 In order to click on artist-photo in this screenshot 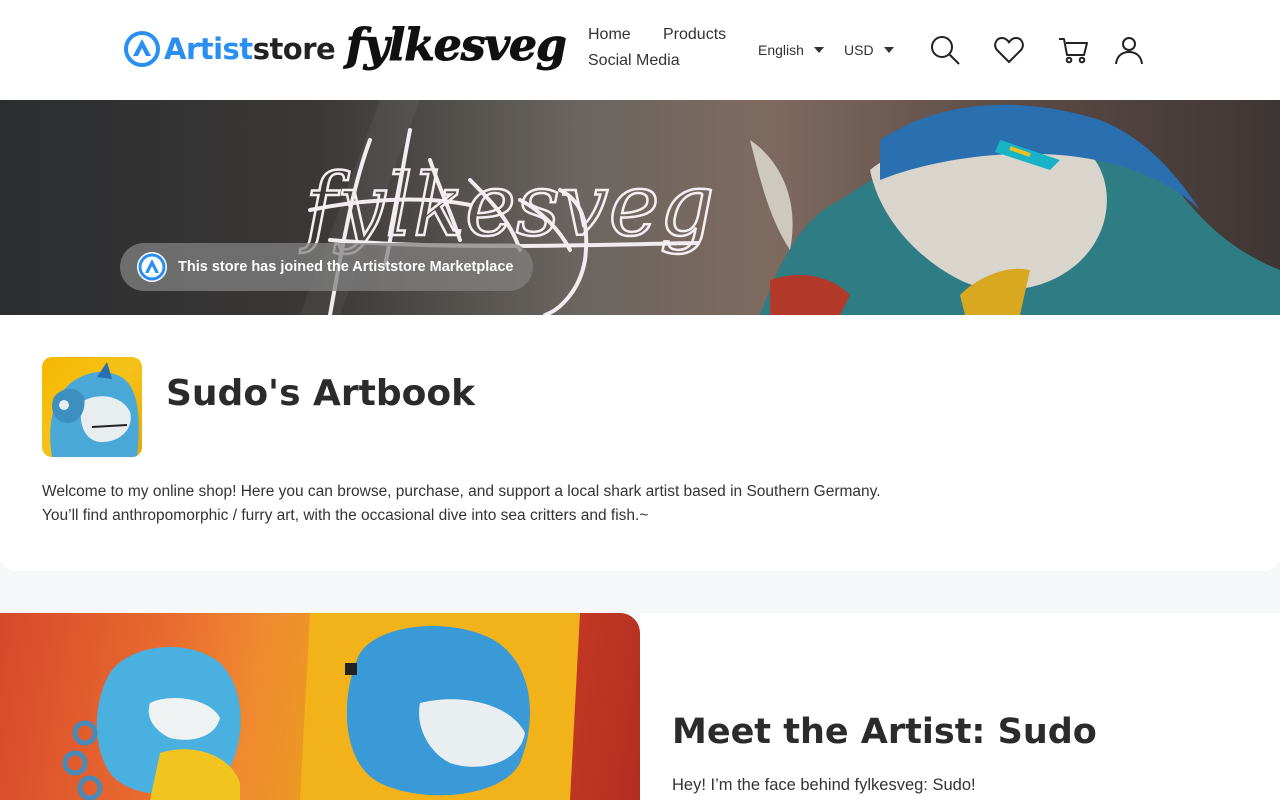, I will do `click(320, 706)`.